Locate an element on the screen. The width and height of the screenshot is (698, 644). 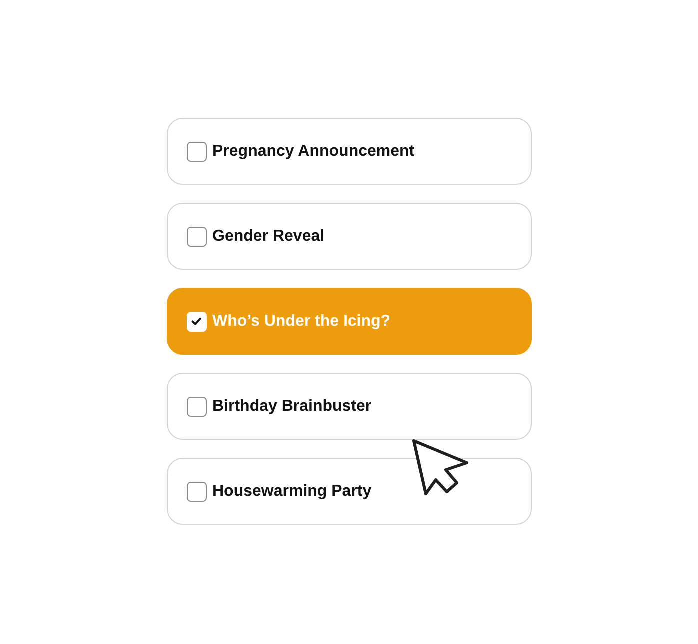
option-label: Birthday Brainbuster is located at coordinates (292, 407).